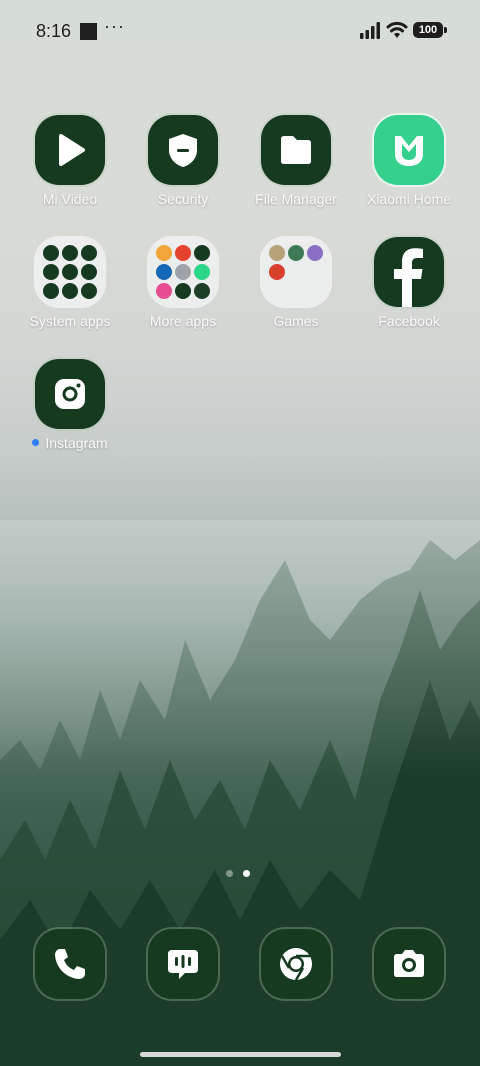  Describe the element at coordinates (296, 321) in the screenshot. I see `app-label: Games` at that location.